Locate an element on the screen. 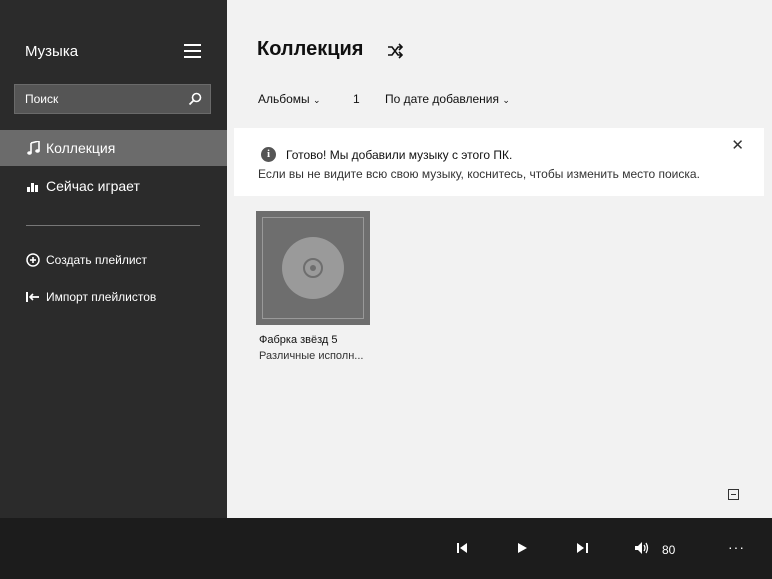  sort-dropdown: По дате добавления ⌄ is located at coordinates (447, 99).